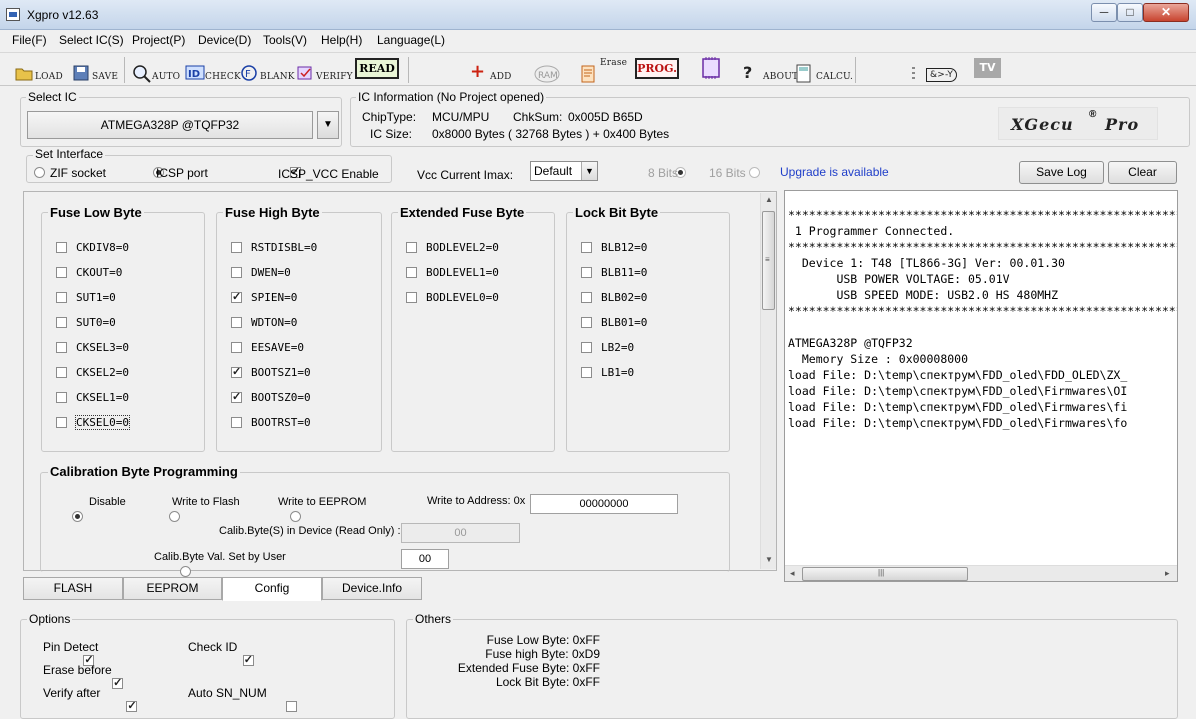  What do you see at coordinates (607, 347) in the screenshot?
I see `lock-bit-item: LB2=0` at bounding box center [607, 347].